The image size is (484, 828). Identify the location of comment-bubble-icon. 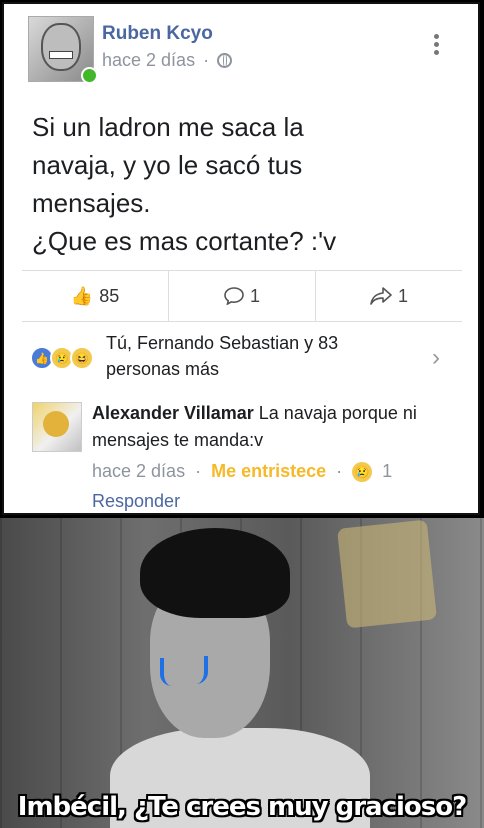
(234, 296).